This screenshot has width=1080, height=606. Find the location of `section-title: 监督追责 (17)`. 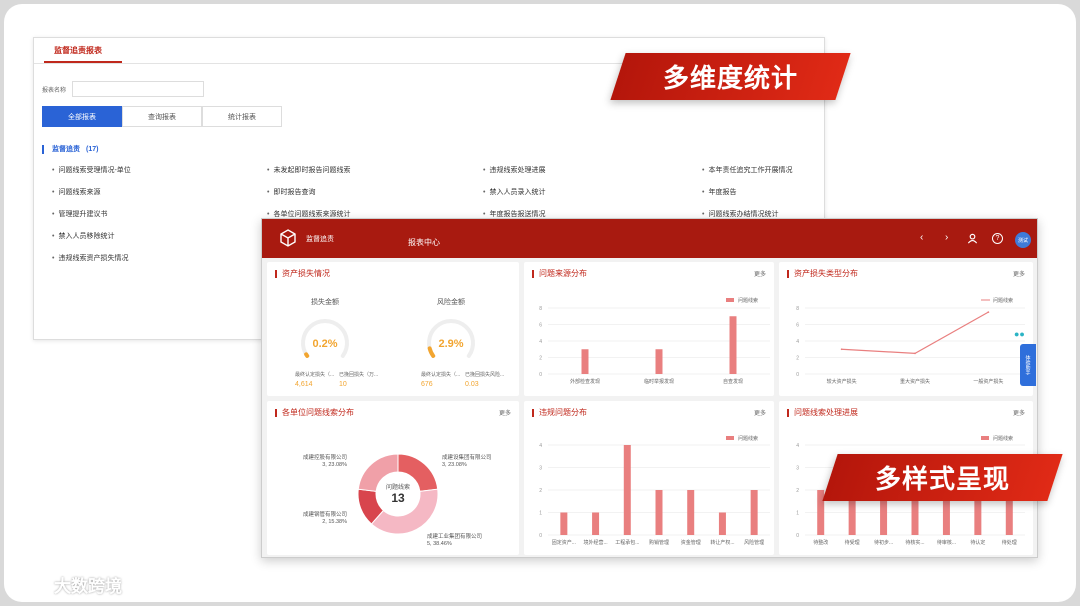

section-title: 监督追责 (17) is located at coordinates (70, 149).